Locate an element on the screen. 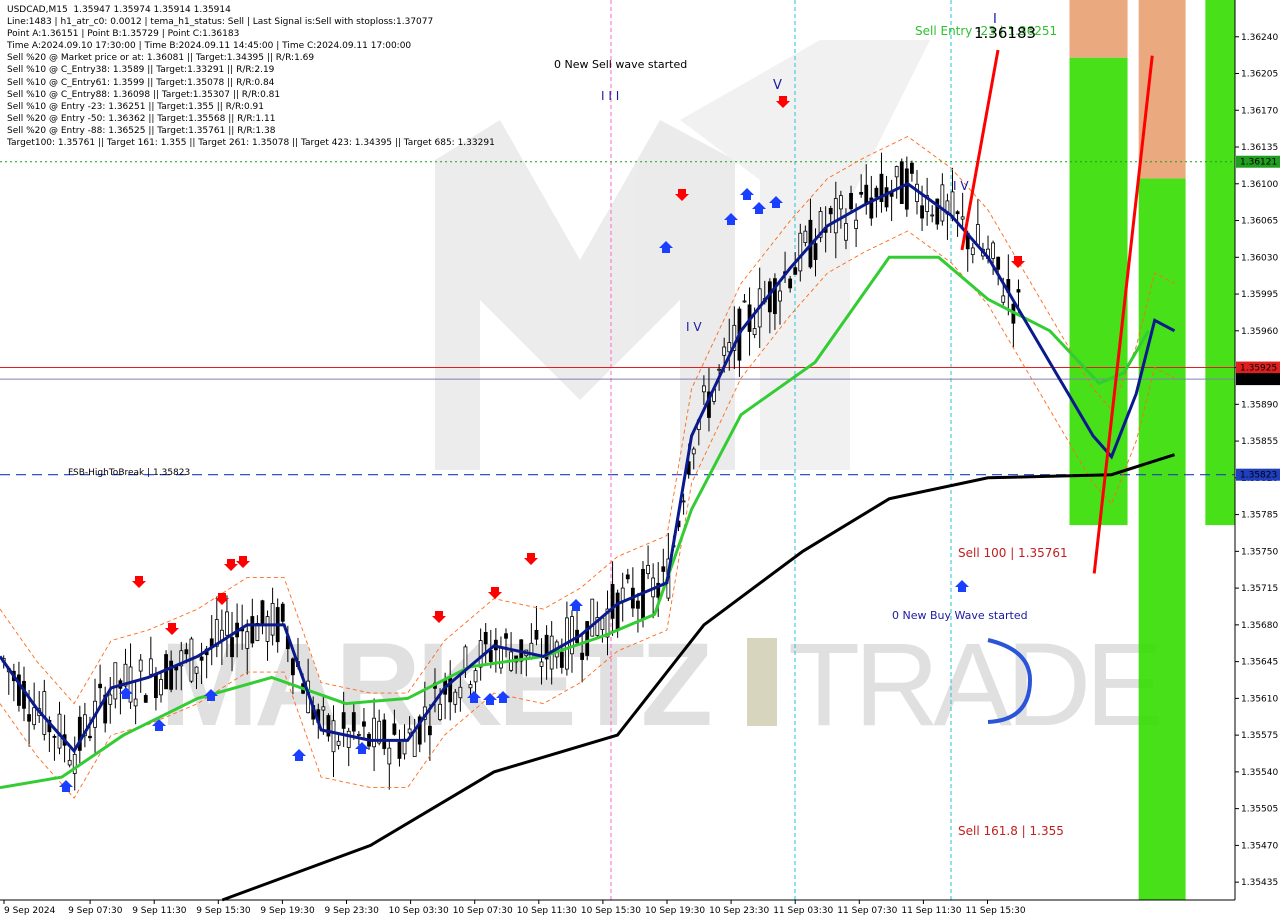 This screenshot has height=920, width=1280. zone-orange is located at coordinates (1162, 89).